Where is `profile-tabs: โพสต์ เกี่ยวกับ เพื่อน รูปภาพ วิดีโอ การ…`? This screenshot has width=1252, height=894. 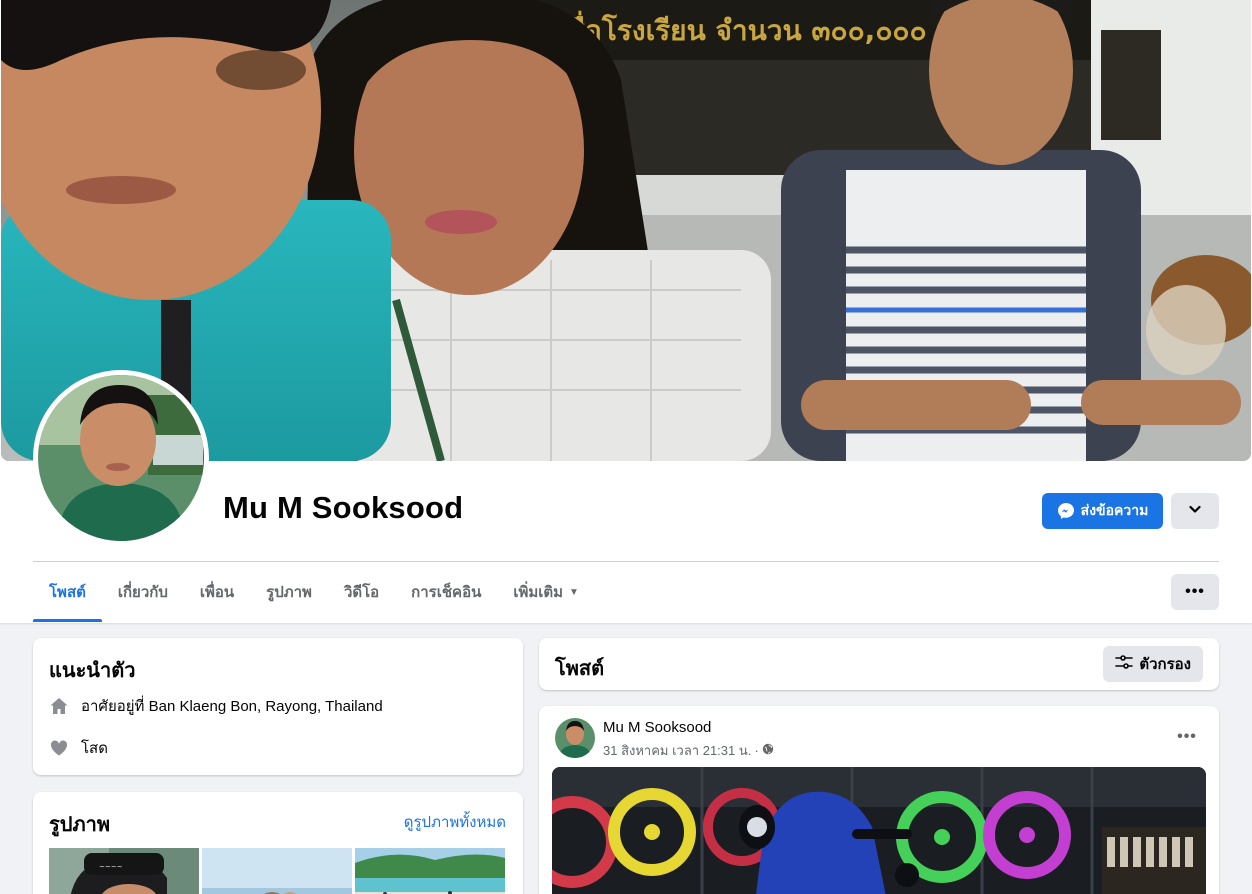
profile-tabs: โพสต์ เกี่ยวกับ เพื่อน รูปภาพ วิดีโอ การ… is located at coordinates (314, 592).